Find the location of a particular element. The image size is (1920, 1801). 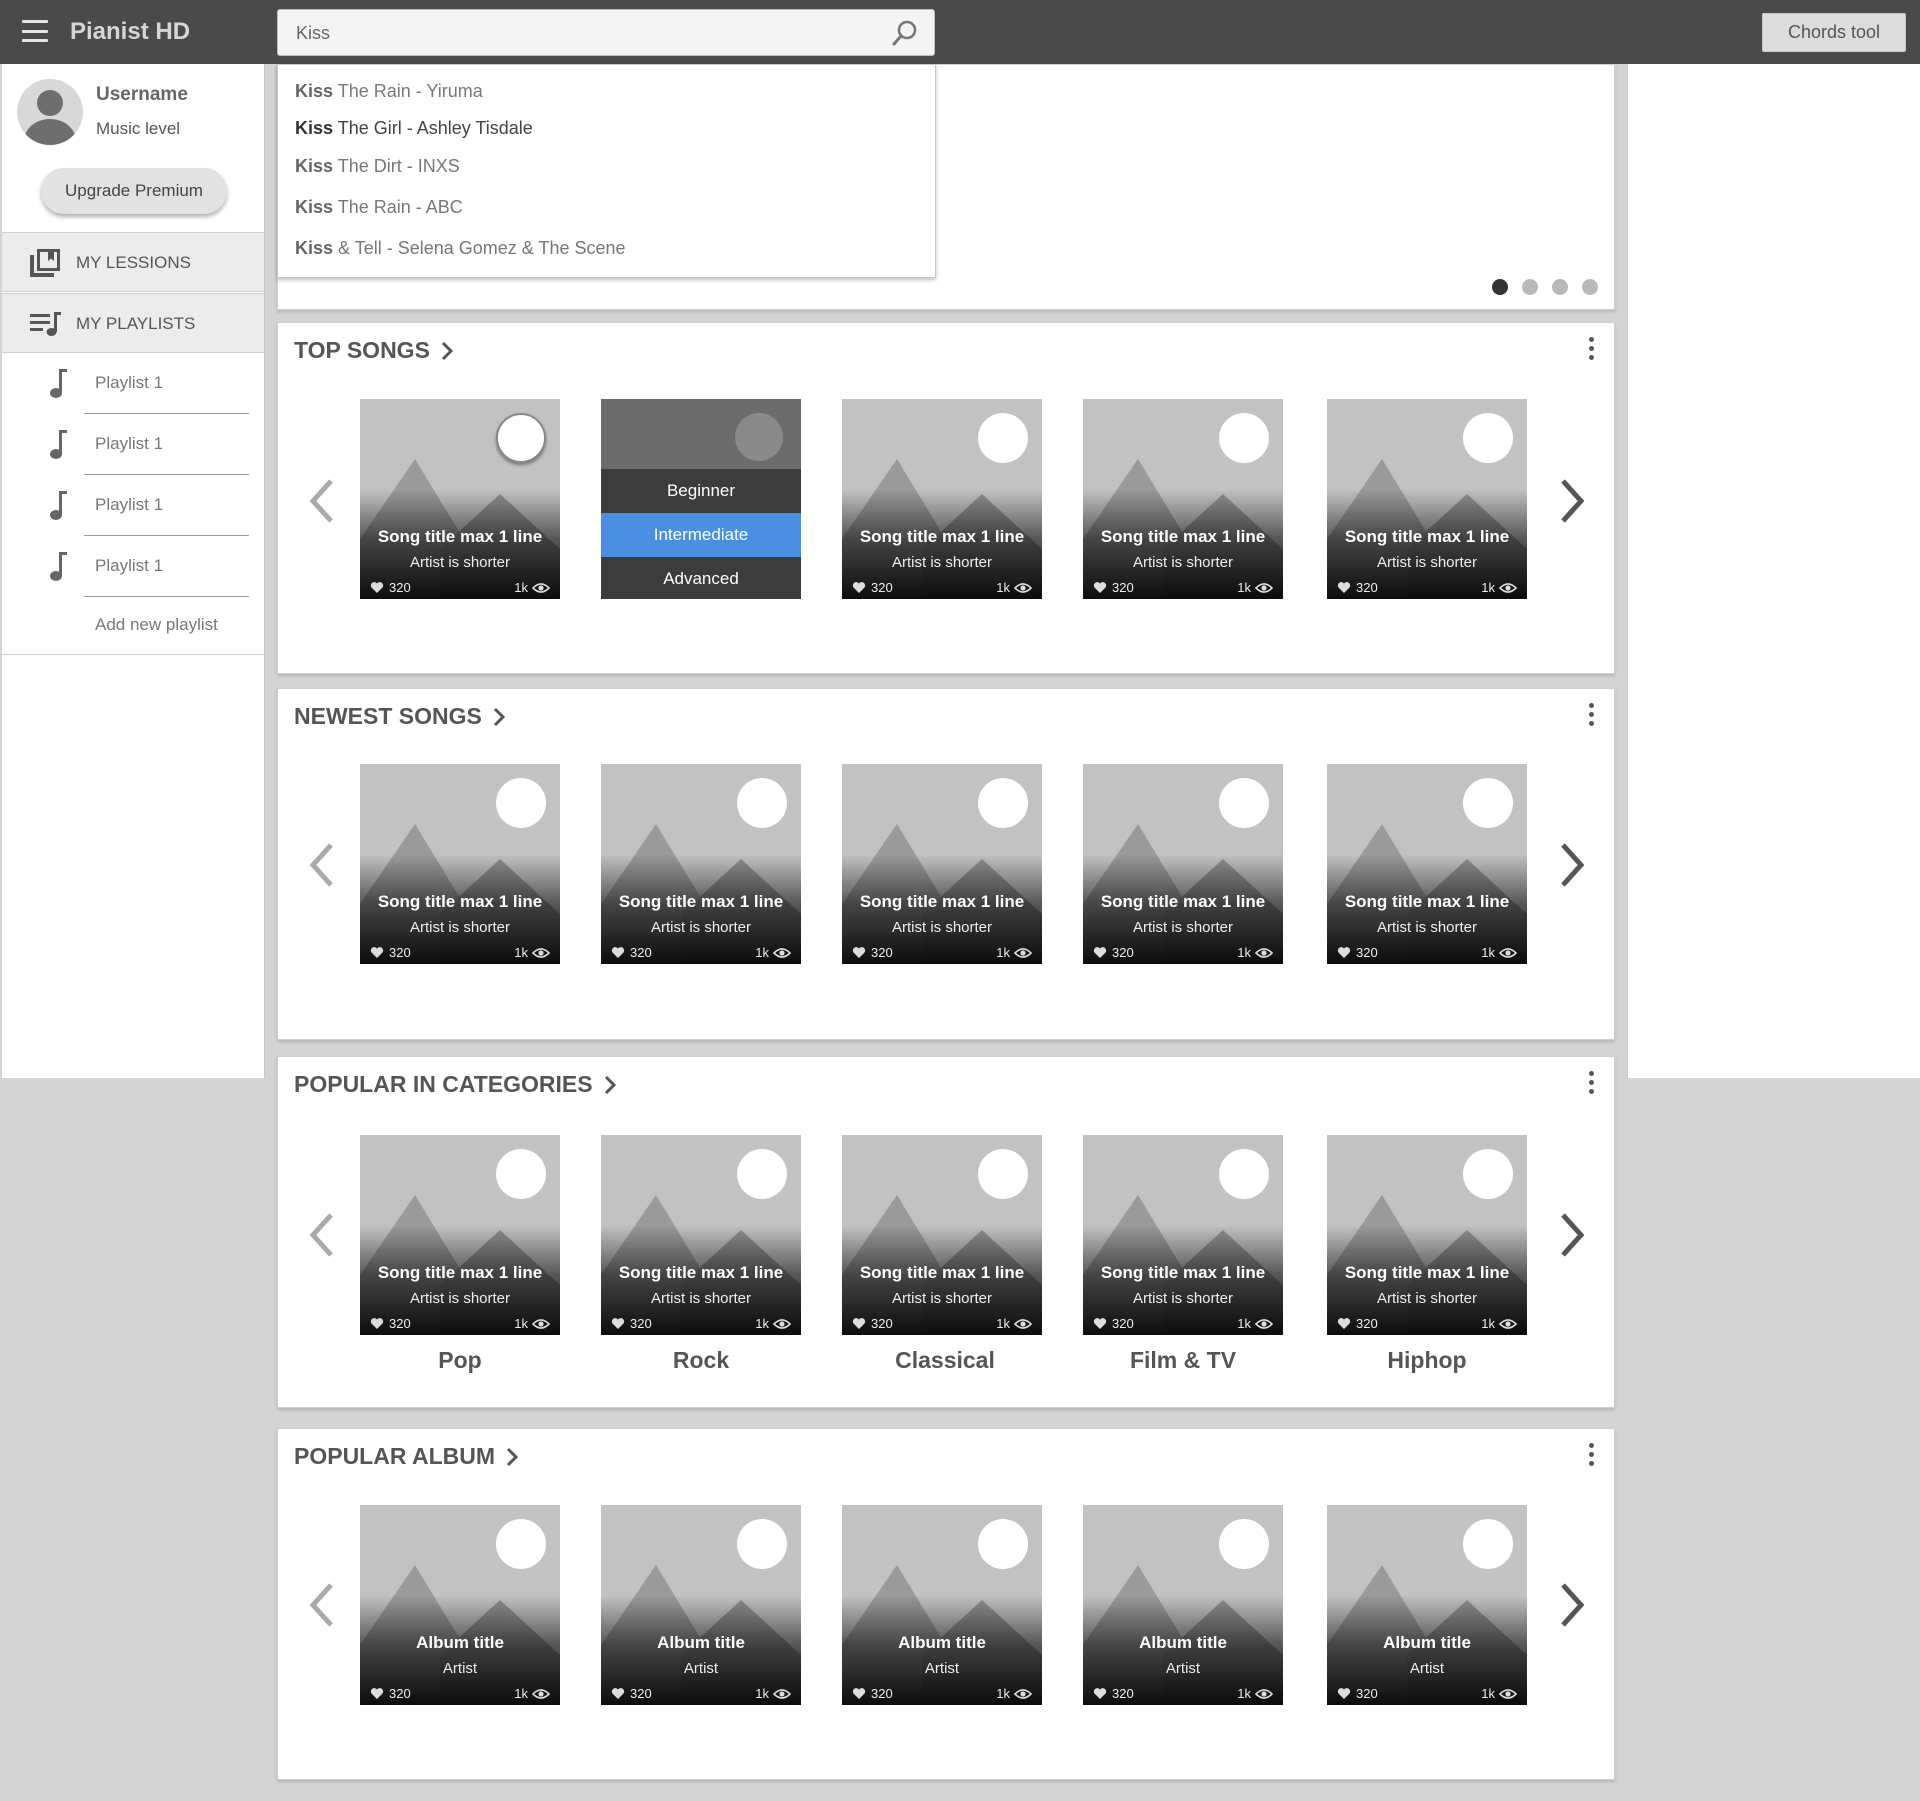

suggestion-item: Kiss The Rain - Yiruma is located at coordinates (389, 91).